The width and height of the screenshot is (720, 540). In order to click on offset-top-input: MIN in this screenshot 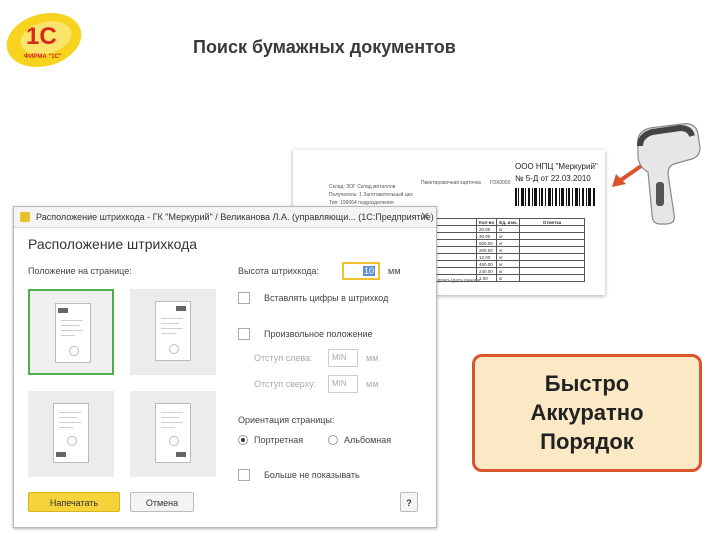, I will do `click(343, 384)`.